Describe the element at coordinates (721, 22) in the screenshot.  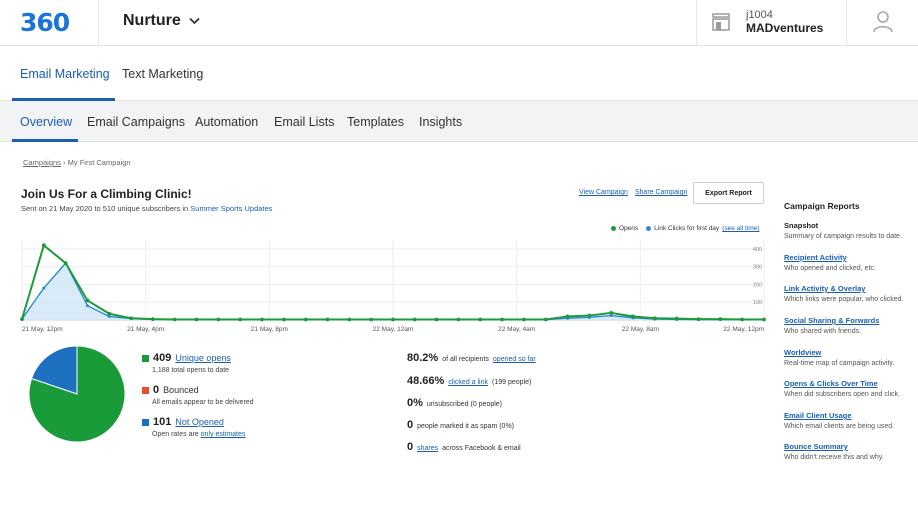
I see `store-icon` at that location.